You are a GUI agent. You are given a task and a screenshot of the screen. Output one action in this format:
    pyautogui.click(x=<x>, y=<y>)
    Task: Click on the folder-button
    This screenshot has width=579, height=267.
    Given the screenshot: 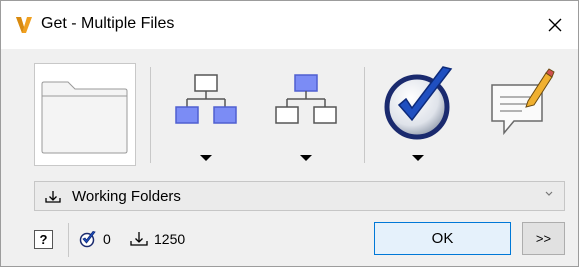 What is the action you would take?
    pyautogui.click(x=85, y=114)
    